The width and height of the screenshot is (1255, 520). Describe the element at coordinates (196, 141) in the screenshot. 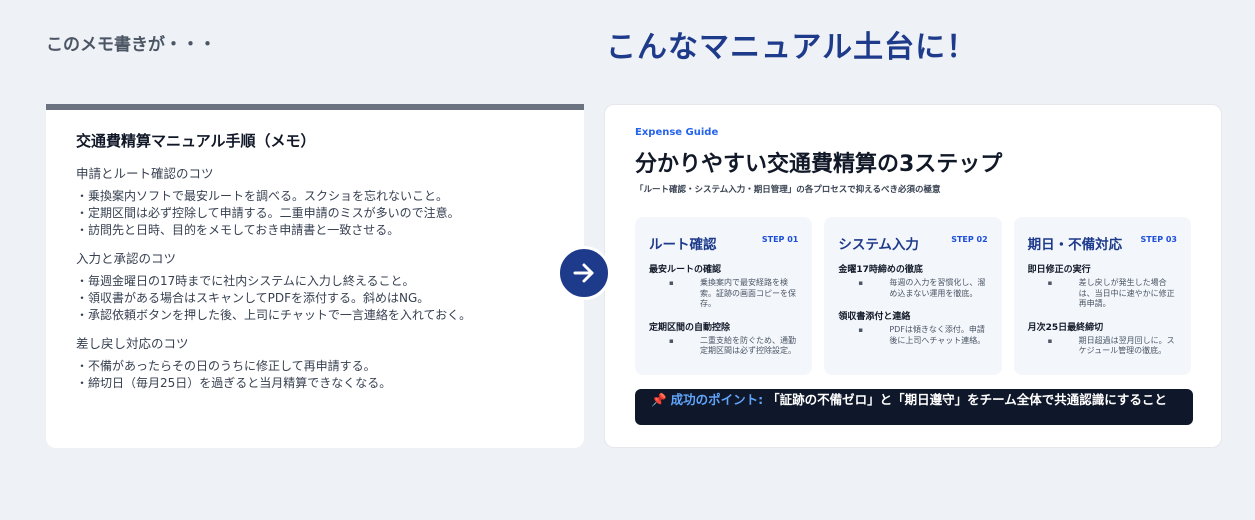

I see `memo-title: 交通費精算マニュアル手順（メモ）` at that location.